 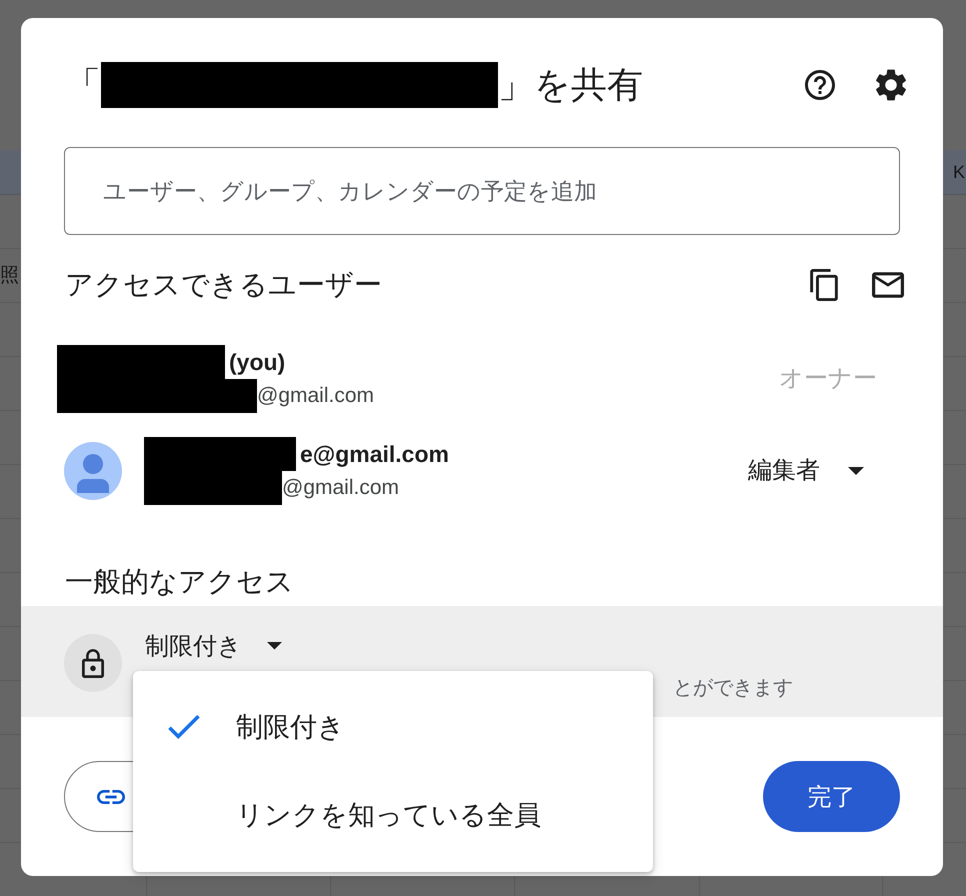 What do you see at coordinates (257, 362) in the screenshot?
I see `person-name: (you)` at bounding box center [257, 362].